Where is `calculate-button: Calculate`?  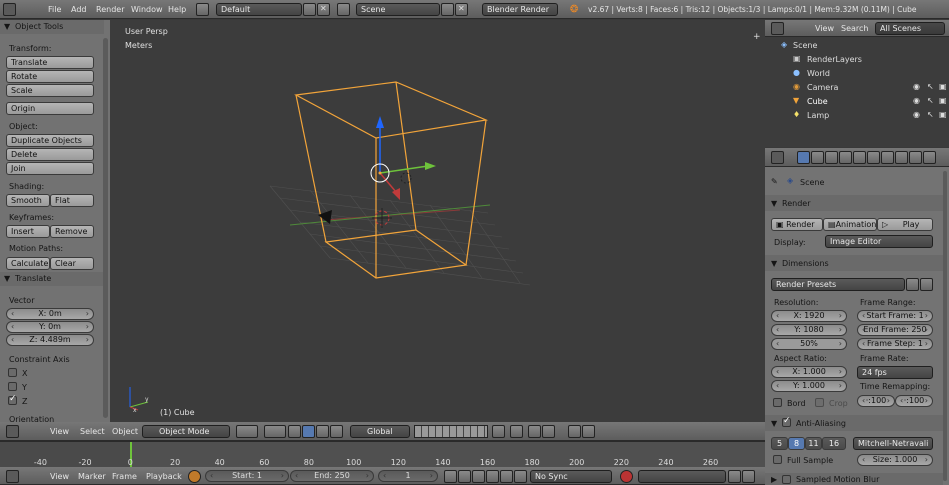
calculate-button: Calculate is located at coordinates (28, 263).